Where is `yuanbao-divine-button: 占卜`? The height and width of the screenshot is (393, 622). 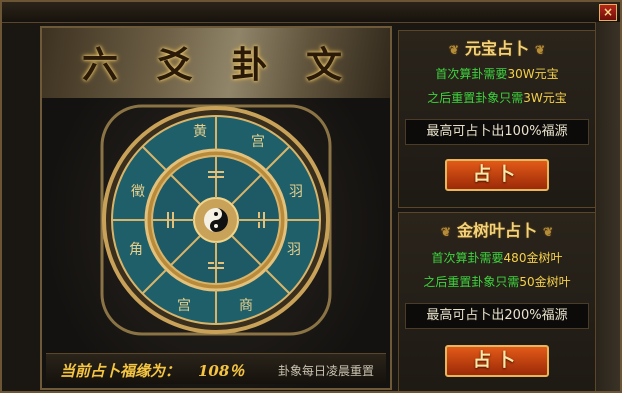 yuanbao-divine-button: 占卜 is located at coordinates (497, 175).